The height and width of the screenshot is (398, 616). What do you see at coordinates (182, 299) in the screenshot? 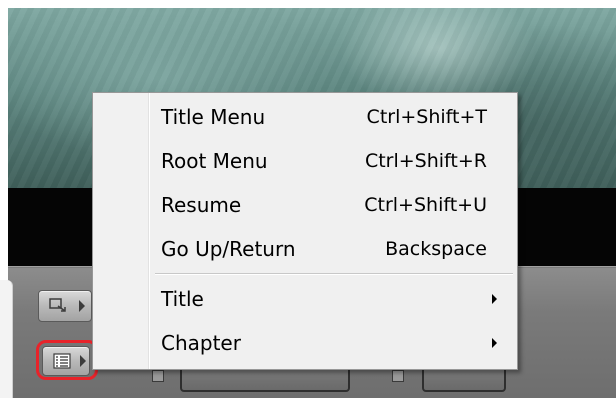
I see `menu-item-label: Title` at bounding box center [182, 299].